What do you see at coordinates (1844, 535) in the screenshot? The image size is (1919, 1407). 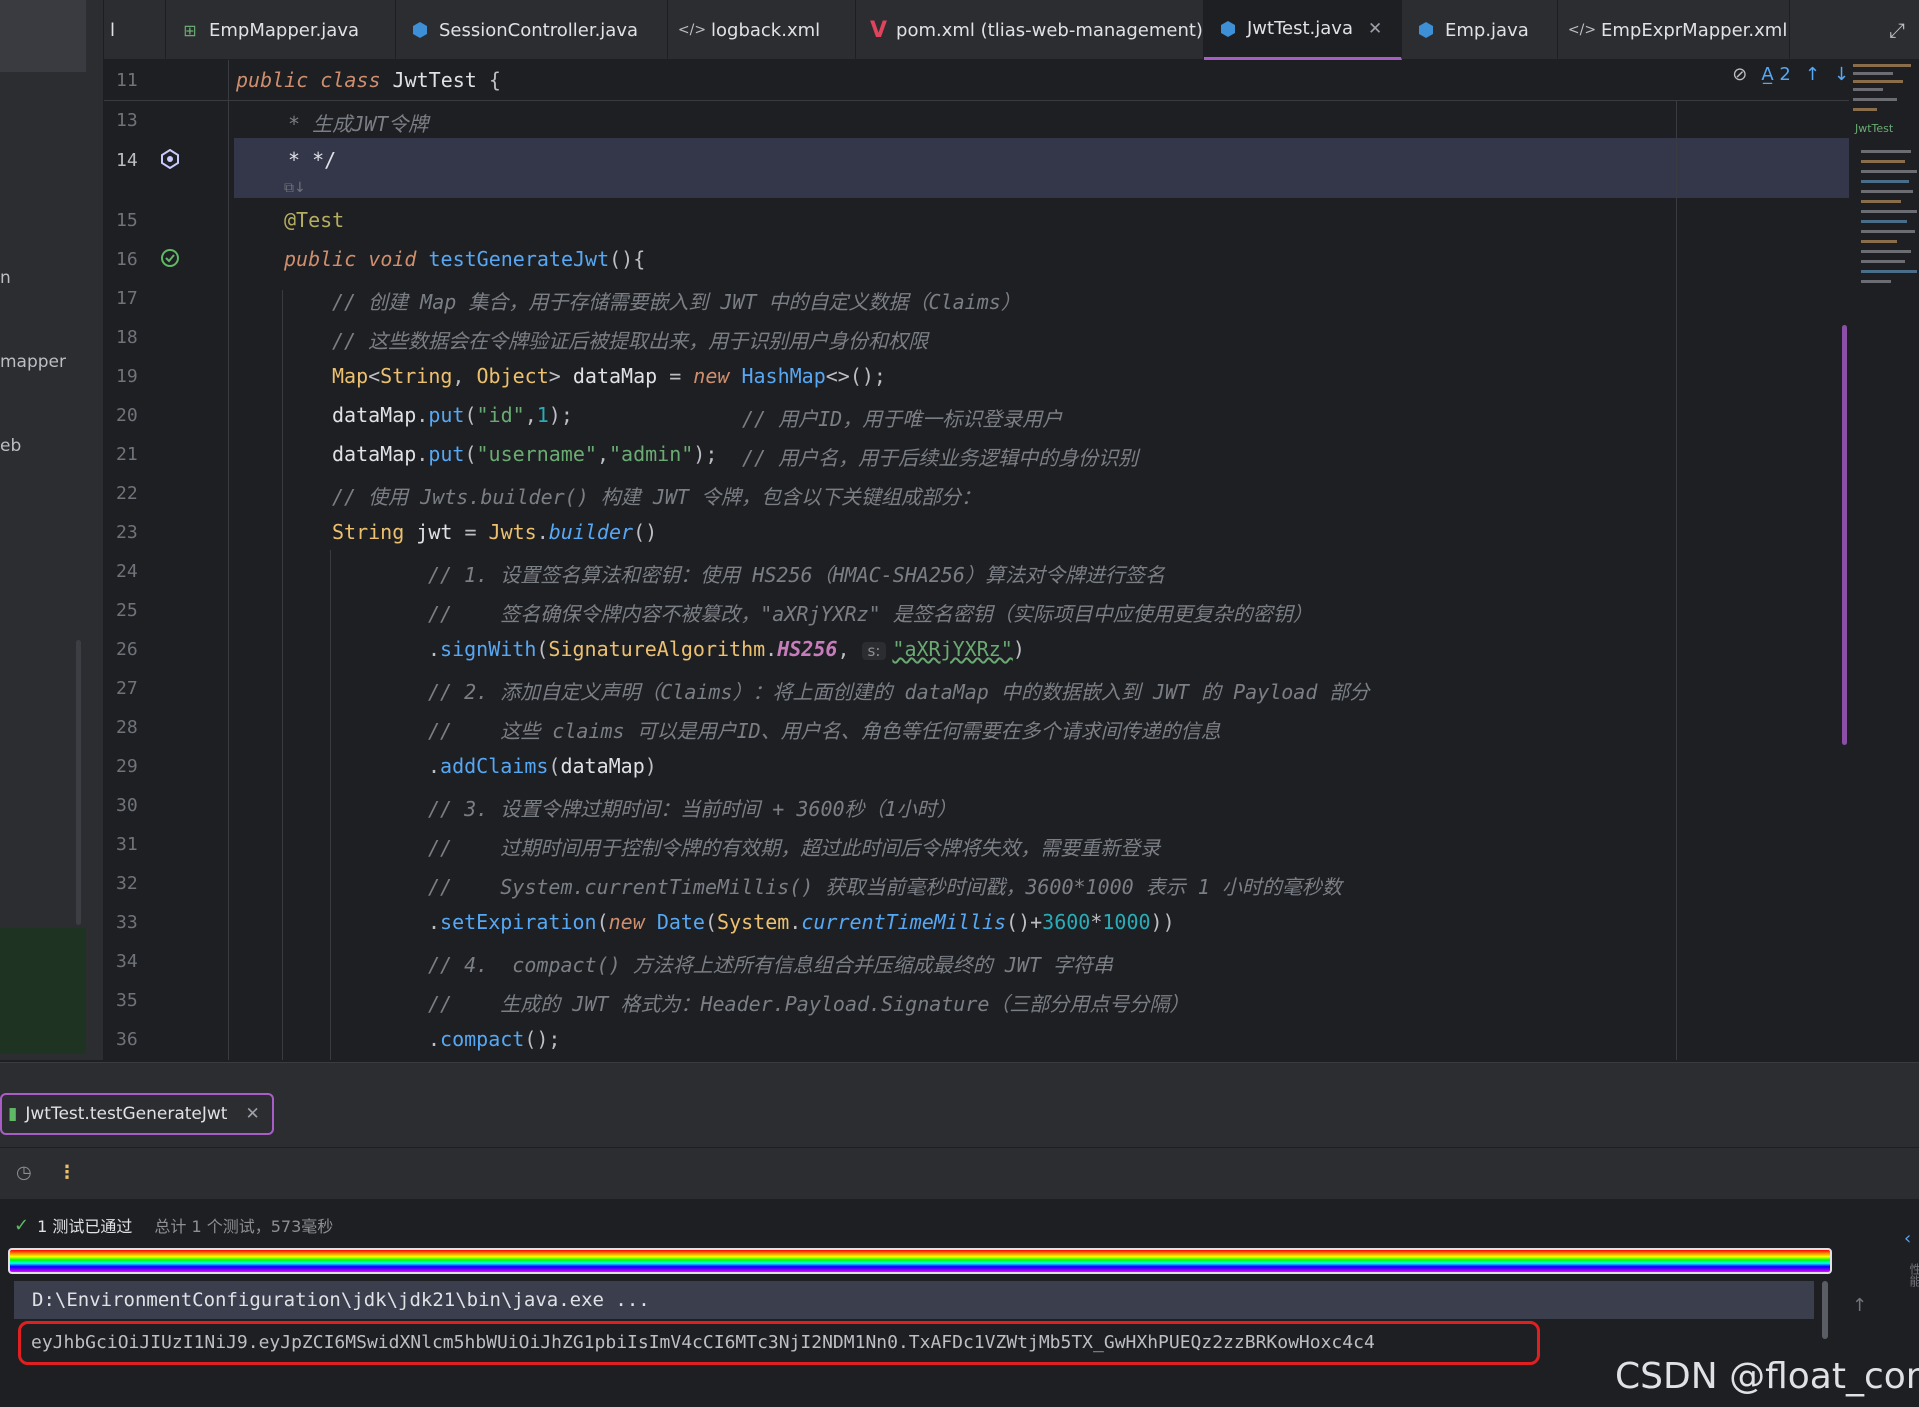 I see `editor-scrollbar` at bounding box center [1844, 535].